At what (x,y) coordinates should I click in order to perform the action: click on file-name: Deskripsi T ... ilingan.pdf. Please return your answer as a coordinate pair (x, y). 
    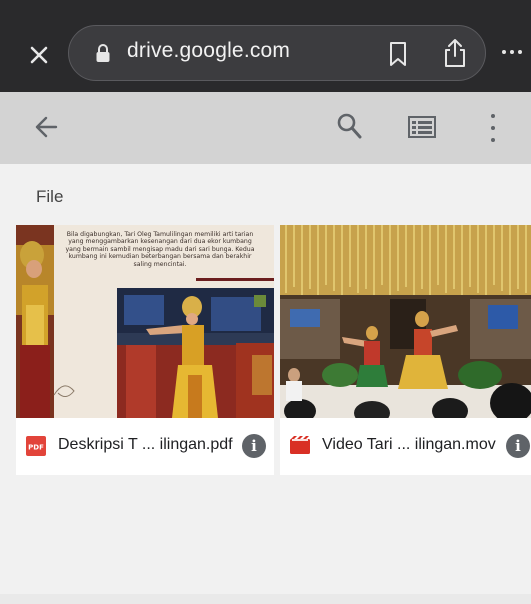
    Looking at the image, I should click on (145, 445).